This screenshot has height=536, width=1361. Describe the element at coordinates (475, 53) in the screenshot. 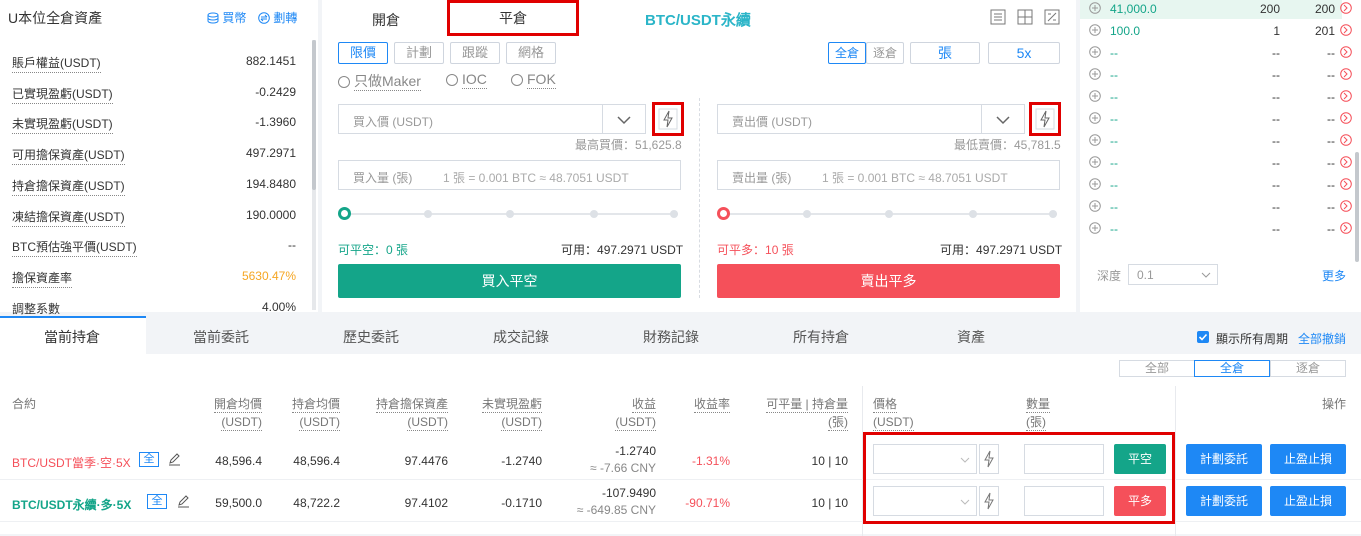

I see `order-type-trailing: 跟蹤` at that location.